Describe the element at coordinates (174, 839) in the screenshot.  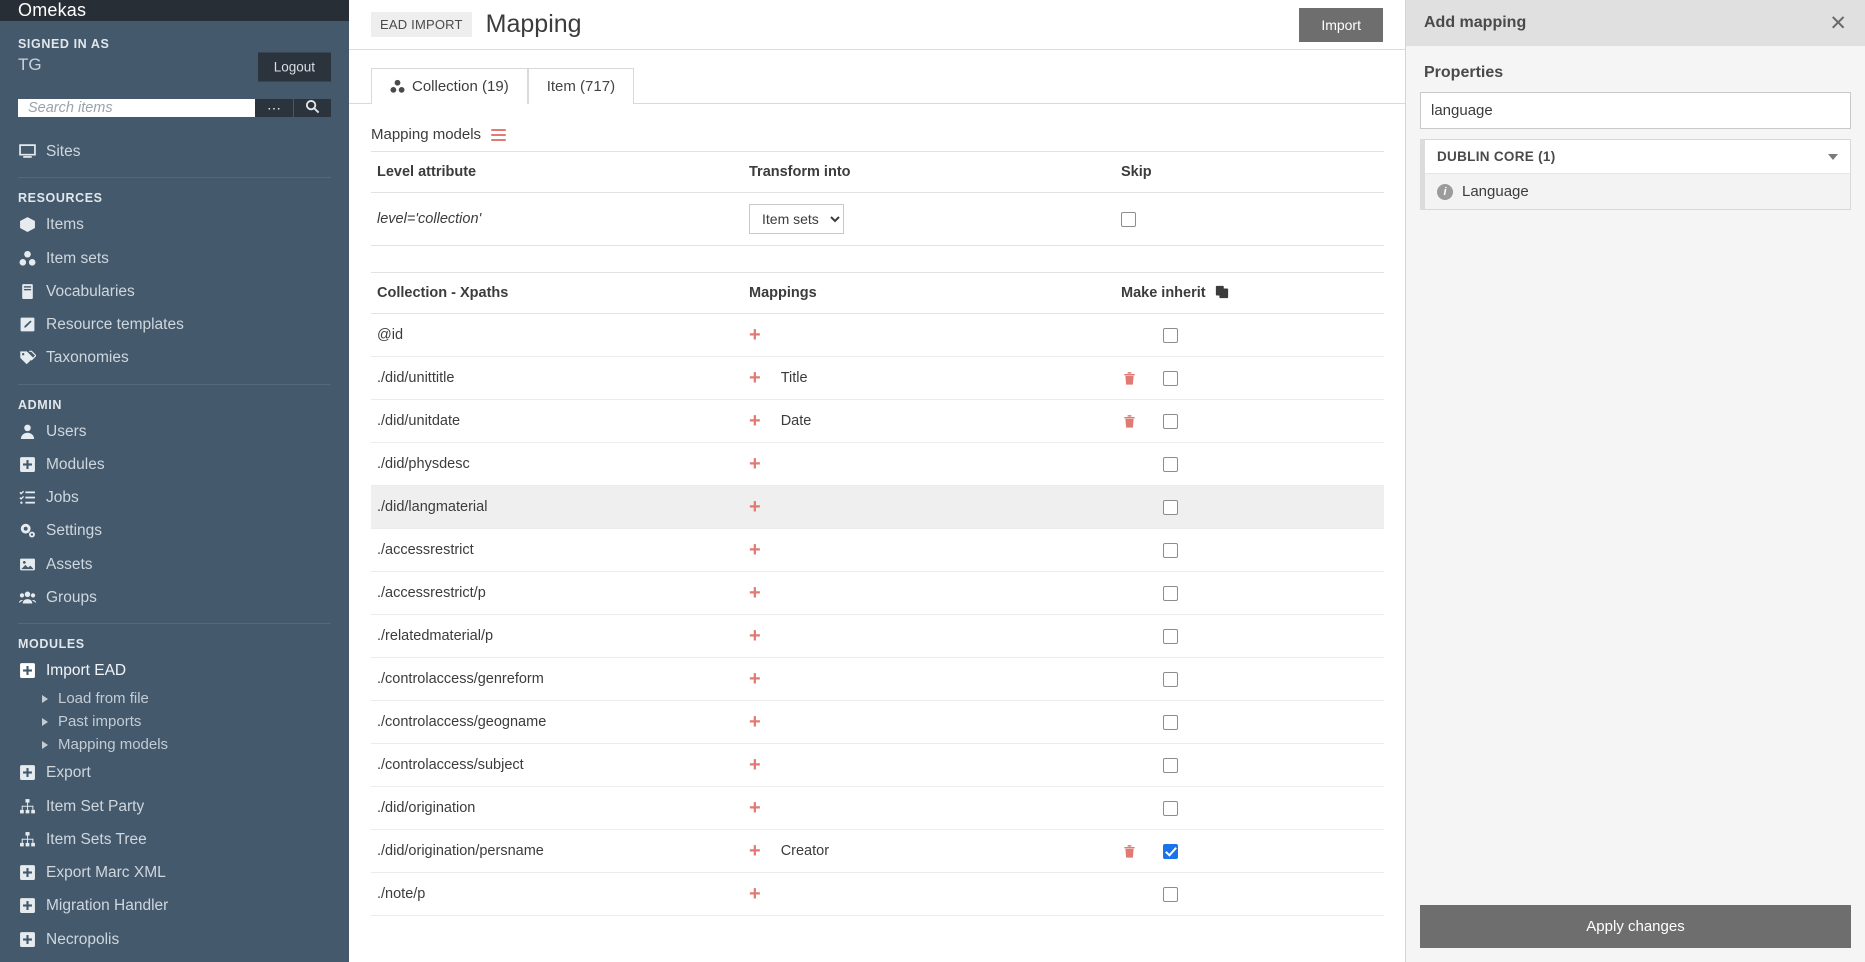
I see `sidebar-item-item-sets-tree: Item Sets Tree` at that location.